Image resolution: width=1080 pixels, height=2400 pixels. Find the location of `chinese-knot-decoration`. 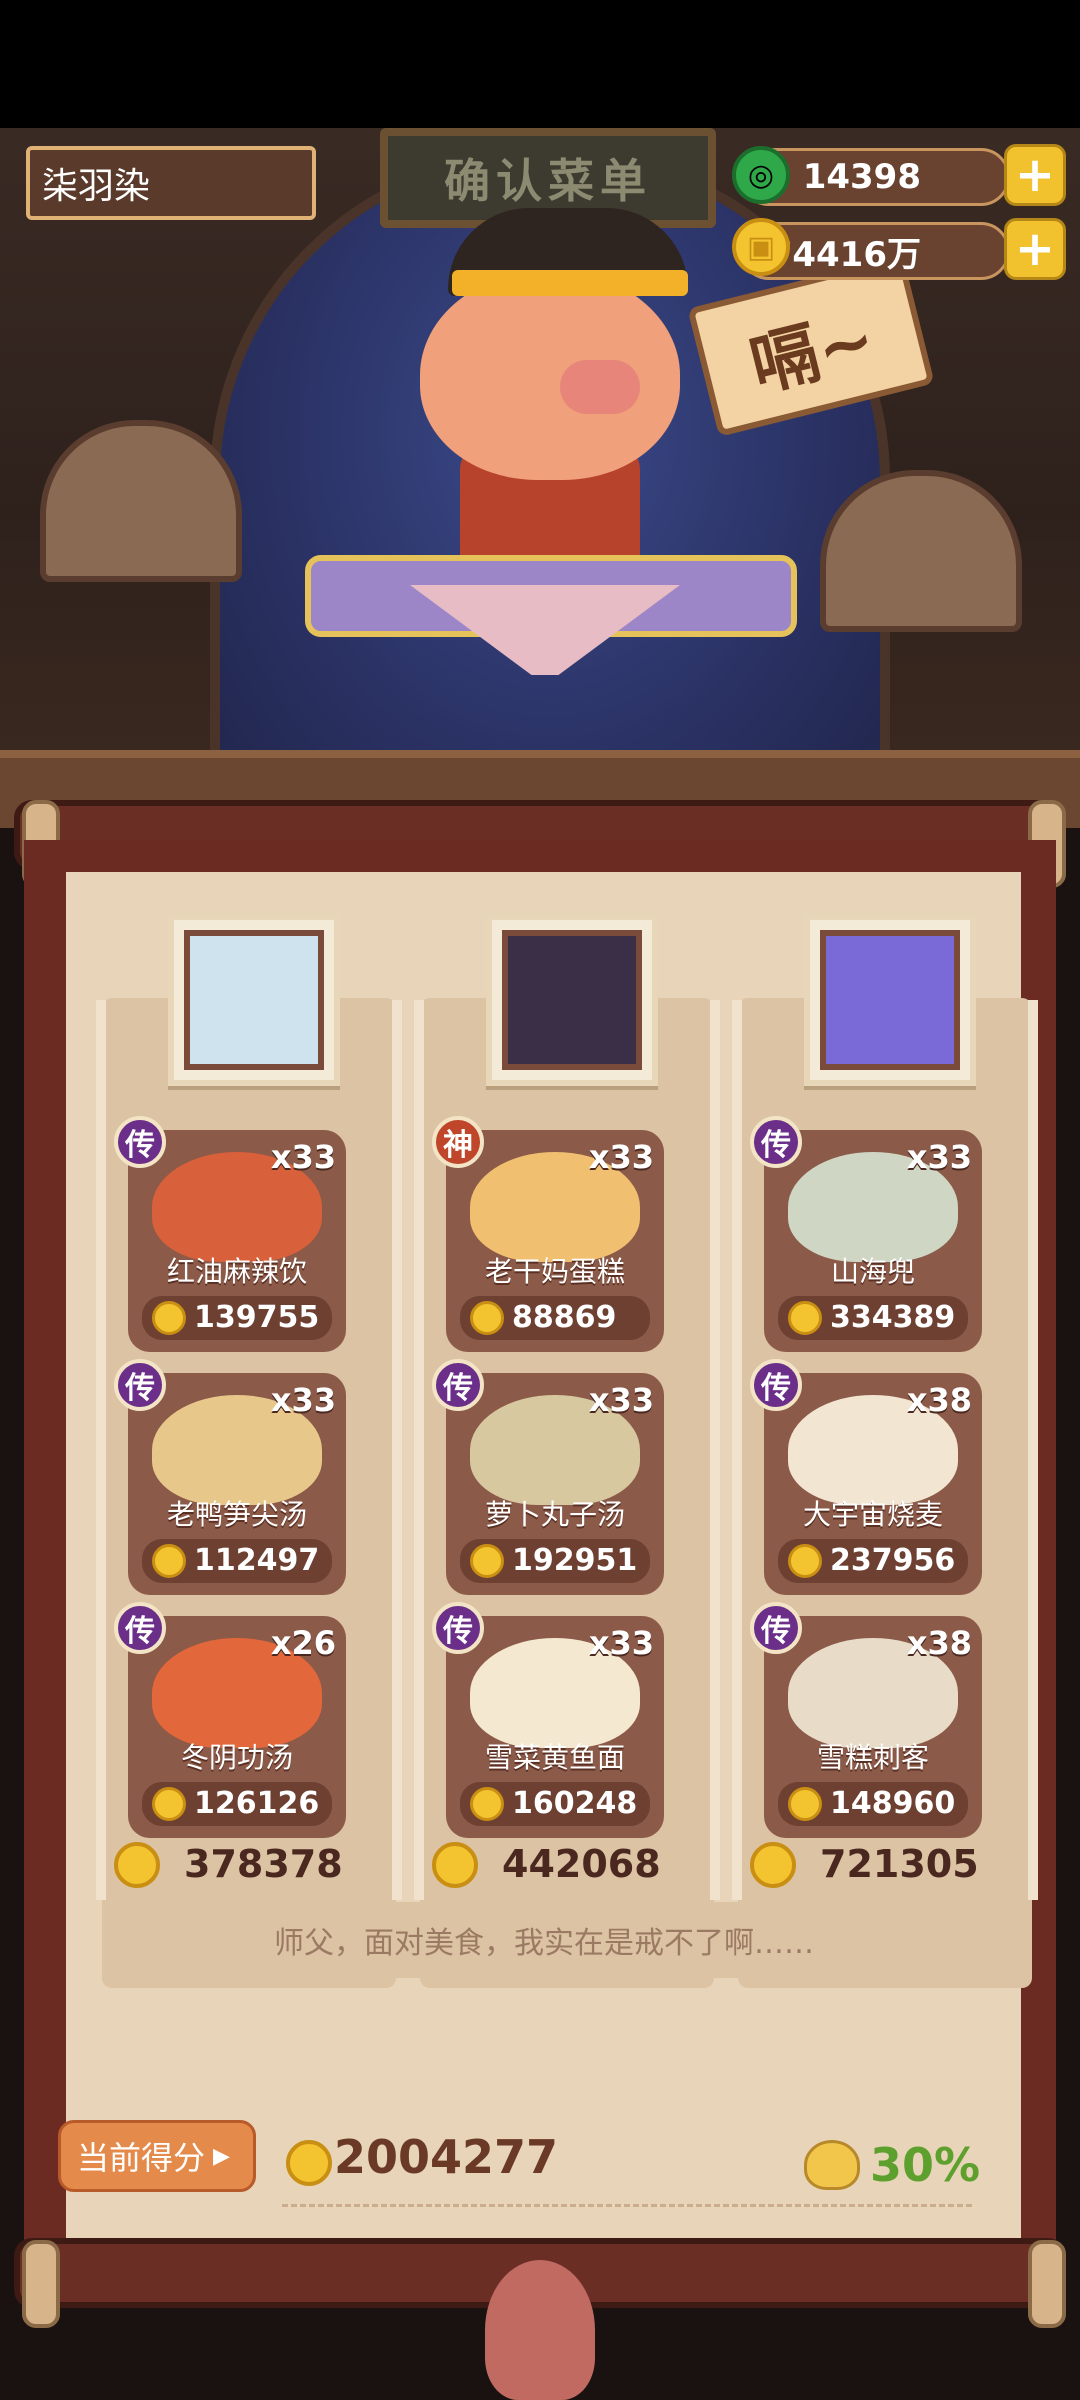

chinese-knot-decoration is located at coordinates (540, 2330).